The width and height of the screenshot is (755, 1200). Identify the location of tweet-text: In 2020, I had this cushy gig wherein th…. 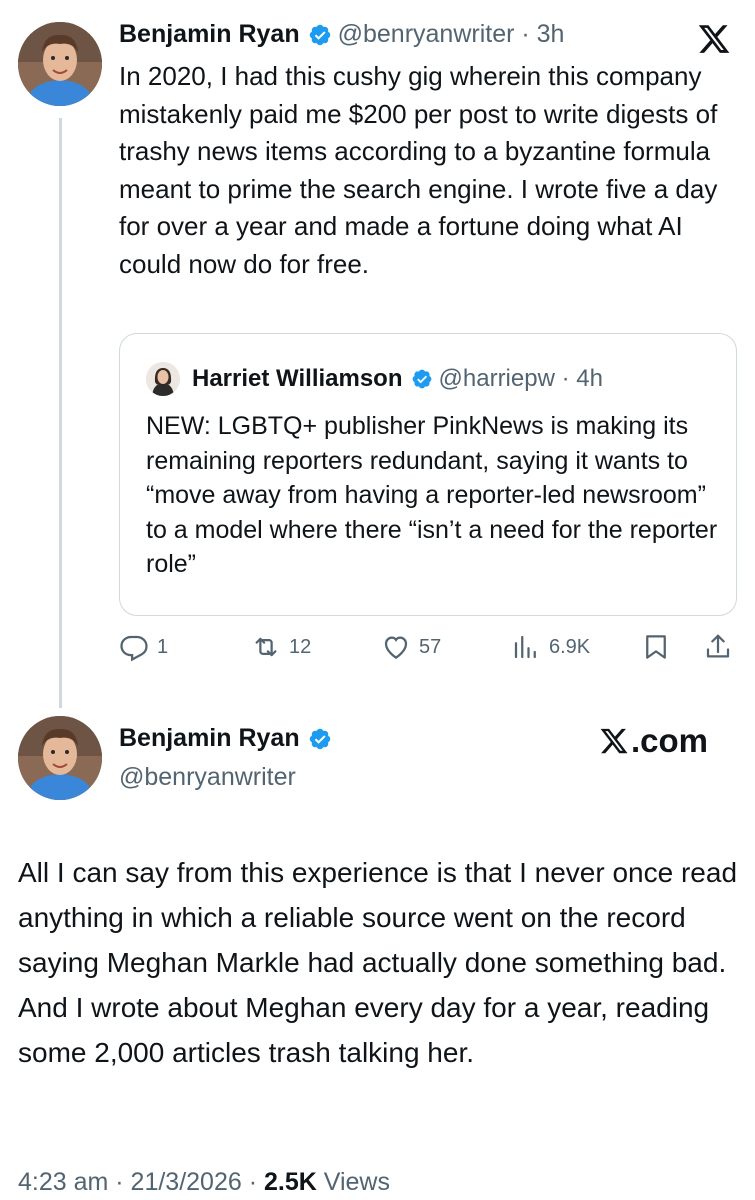
(418, 170).